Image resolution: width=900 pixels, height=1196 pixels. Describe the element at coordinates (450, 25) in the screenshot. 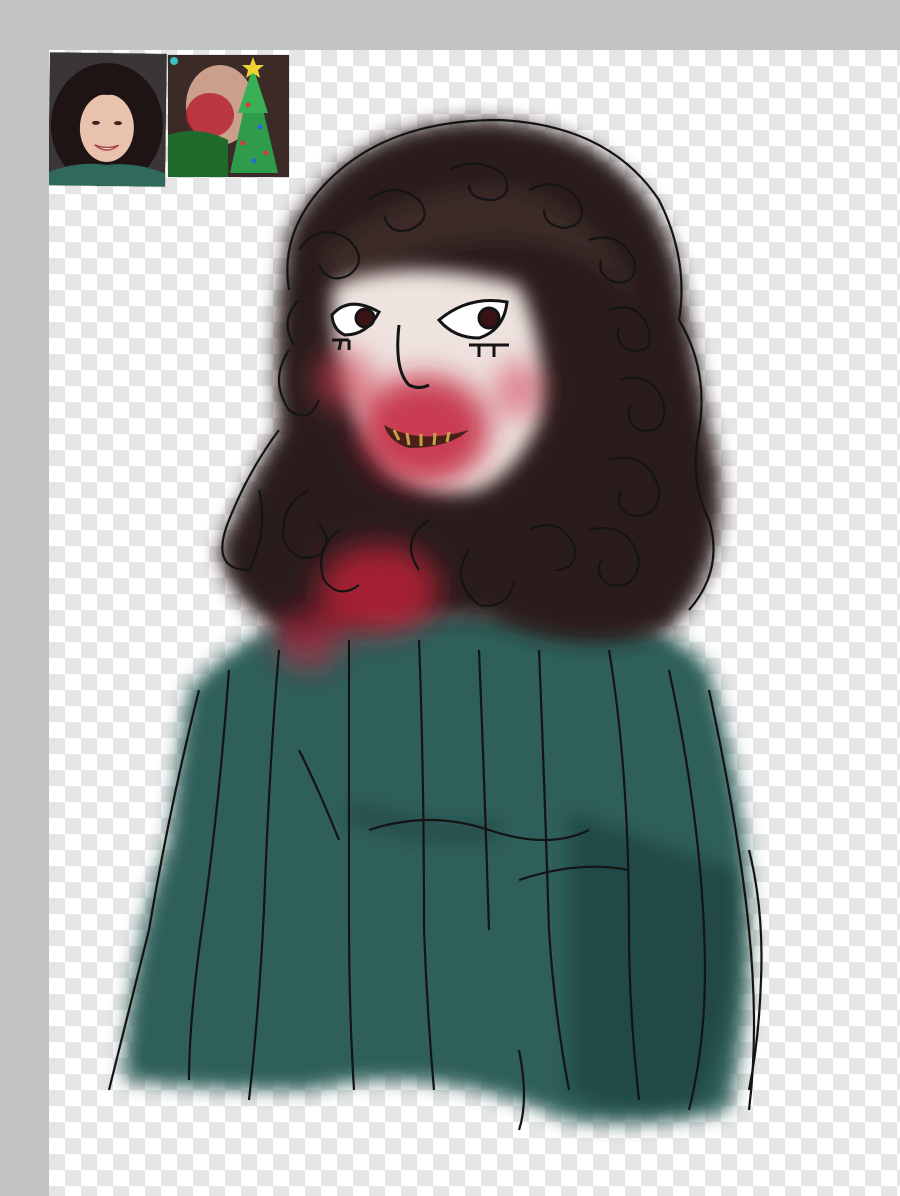

I see `top-toolbar-area` at that location.